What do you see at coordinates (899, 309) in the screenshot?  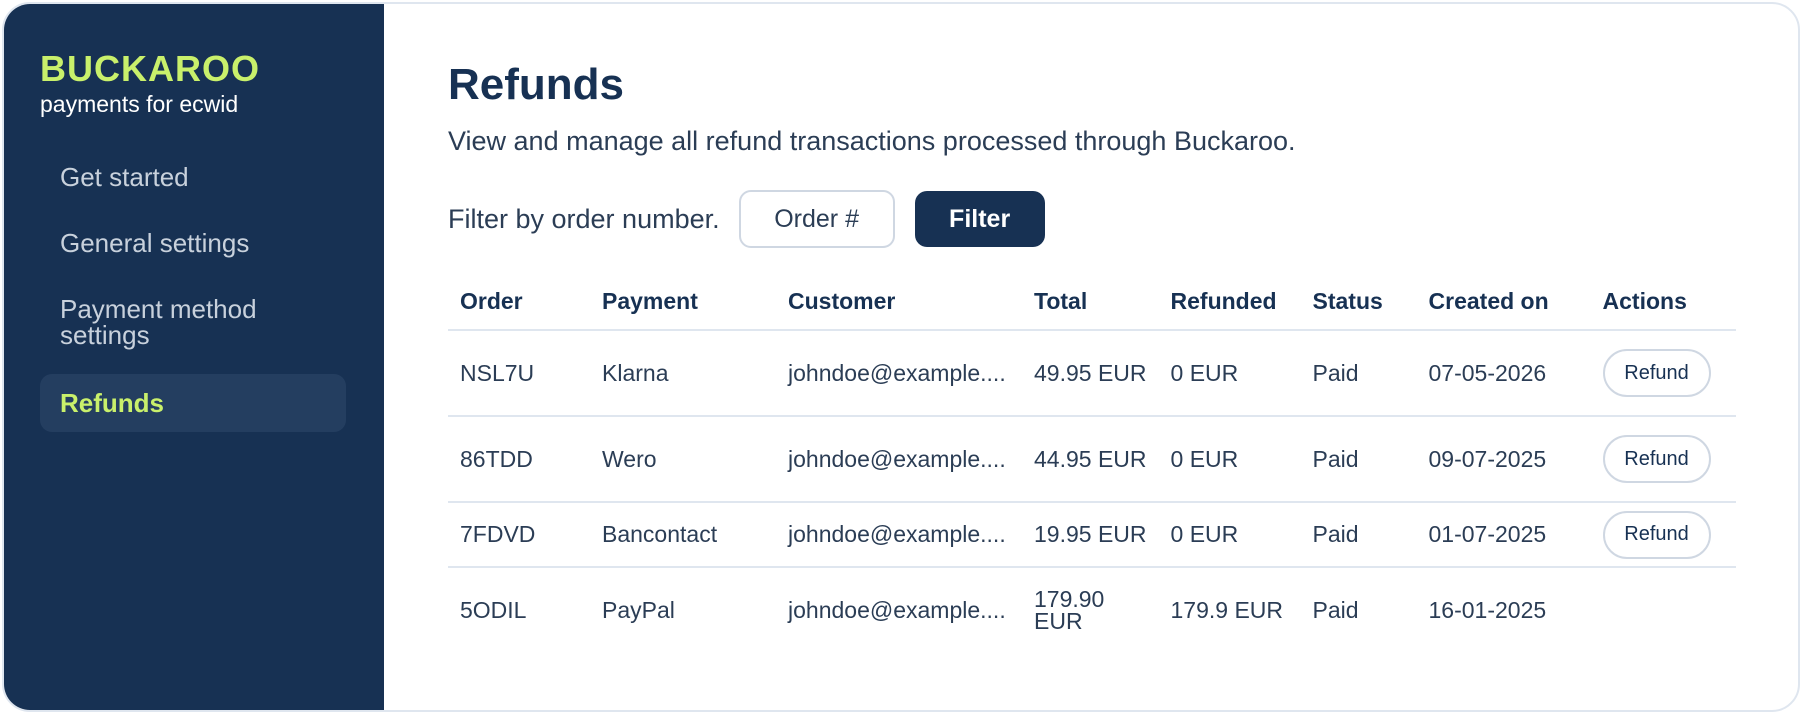 I see `column-header-customer: Customer` at bounding box center [899, 309].